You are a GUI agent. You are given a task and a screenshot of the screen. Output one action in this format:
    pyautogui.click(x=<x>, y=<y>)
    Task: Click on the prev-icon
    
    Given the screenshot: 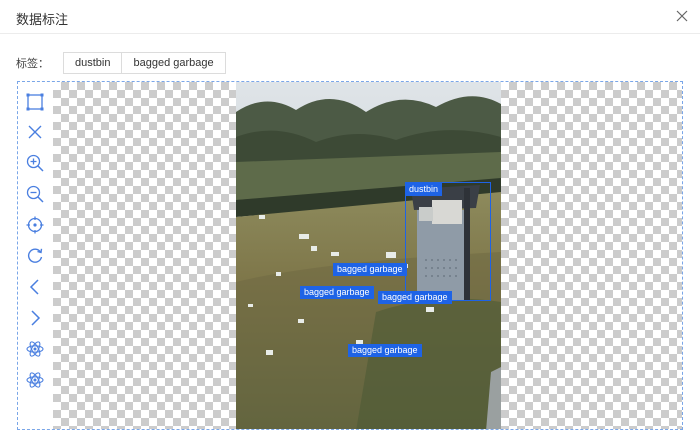 What is the action you would take?
    pyautogui.click(x=35, y=287)
    